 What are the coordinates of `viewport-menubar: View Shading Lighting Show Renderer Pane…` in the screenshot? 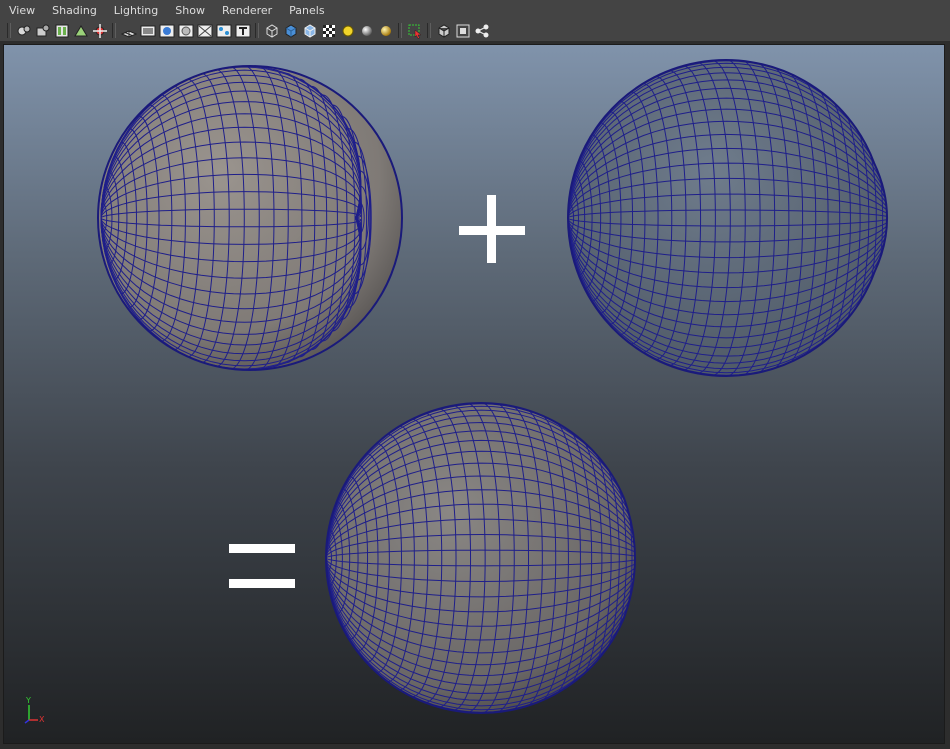 It's located at (475, 10).